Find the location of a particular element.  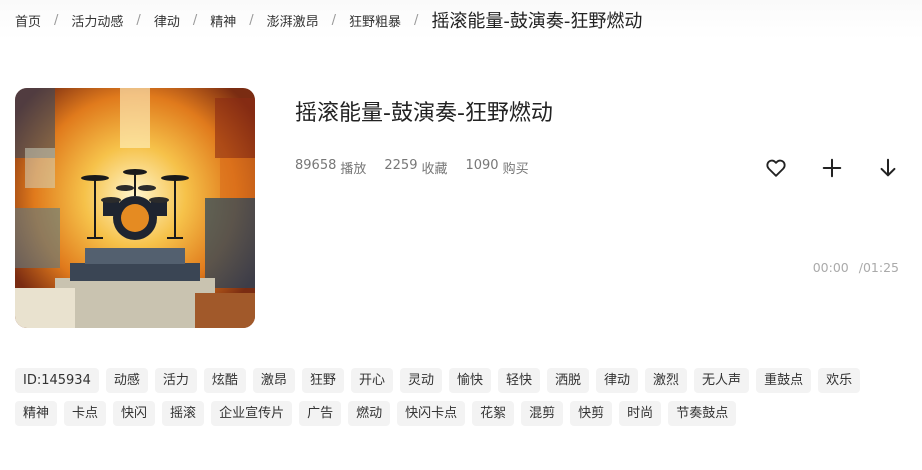

plays-label: 播放 is located at coordinates (353, 169).